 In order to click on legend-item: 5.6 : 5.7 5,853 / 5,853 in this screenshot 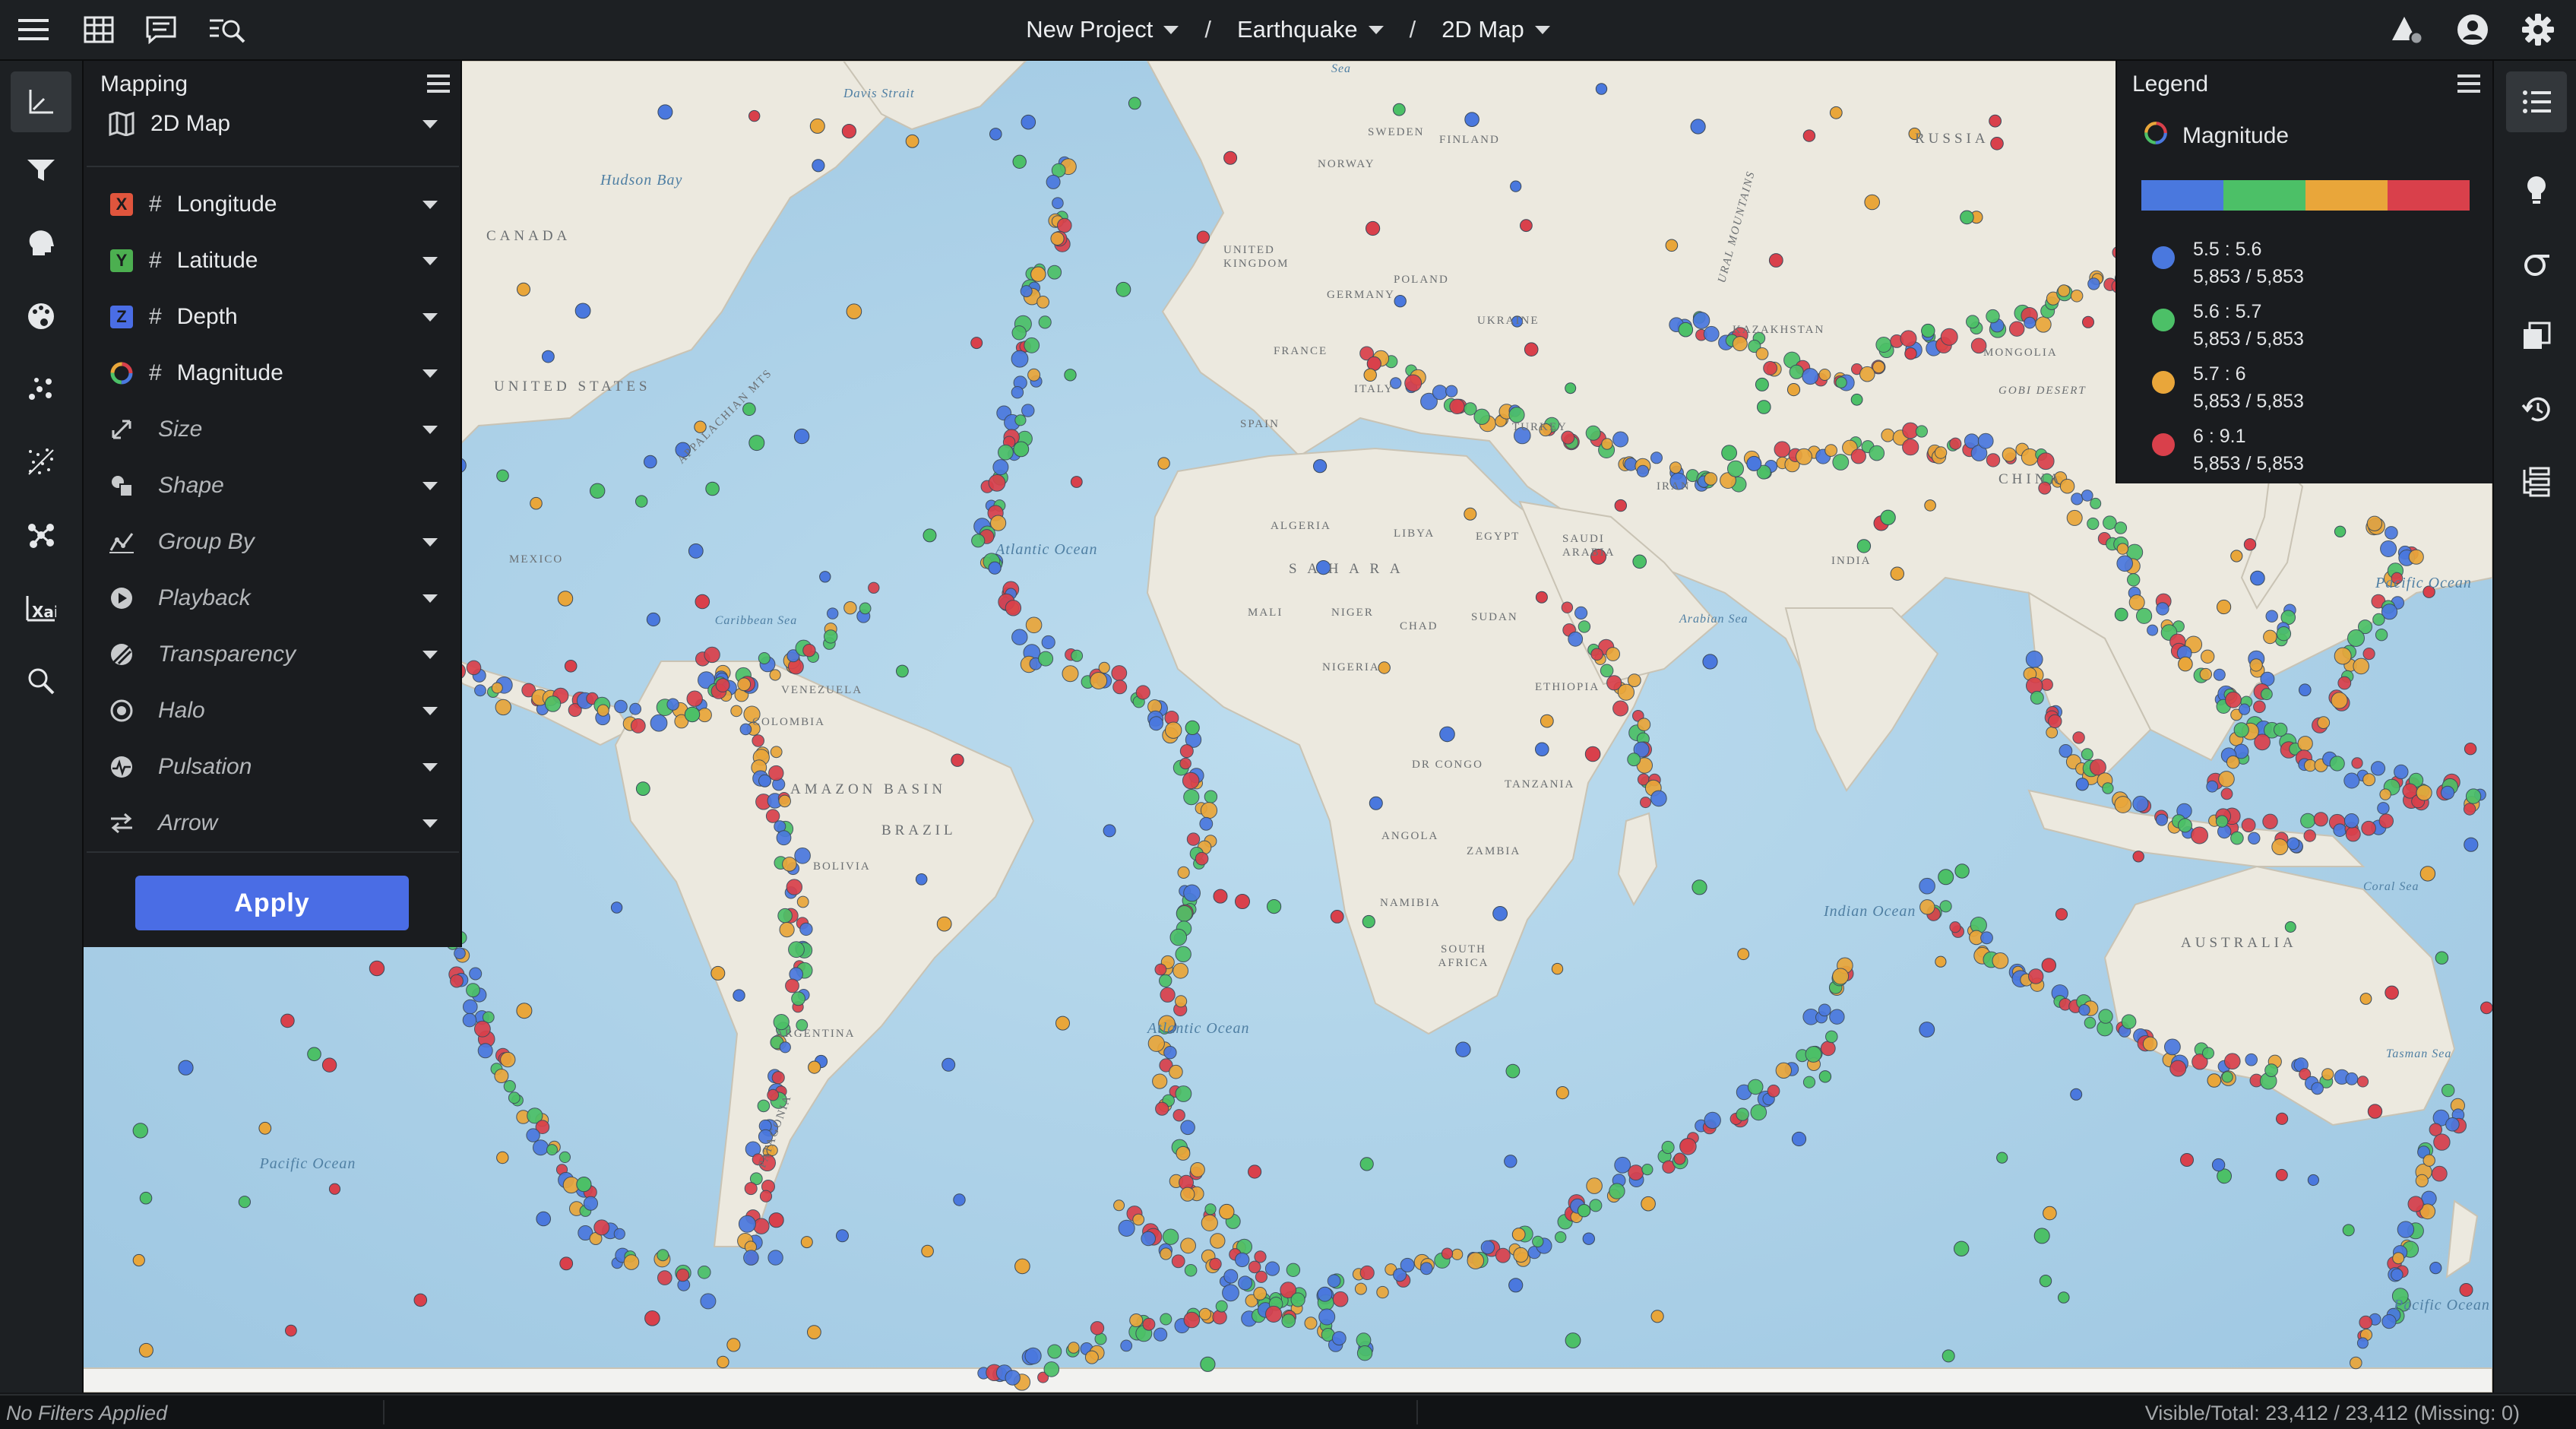, I will do `click(2228, 325)`.